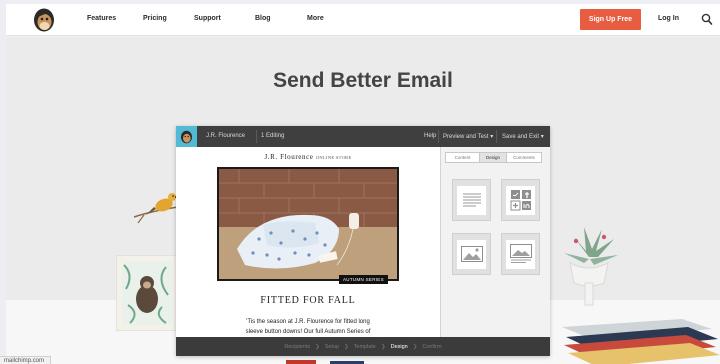  Describe the element at coordinates (207, 18) in the screenshot. I see `nav-support-link: Support` at that location.